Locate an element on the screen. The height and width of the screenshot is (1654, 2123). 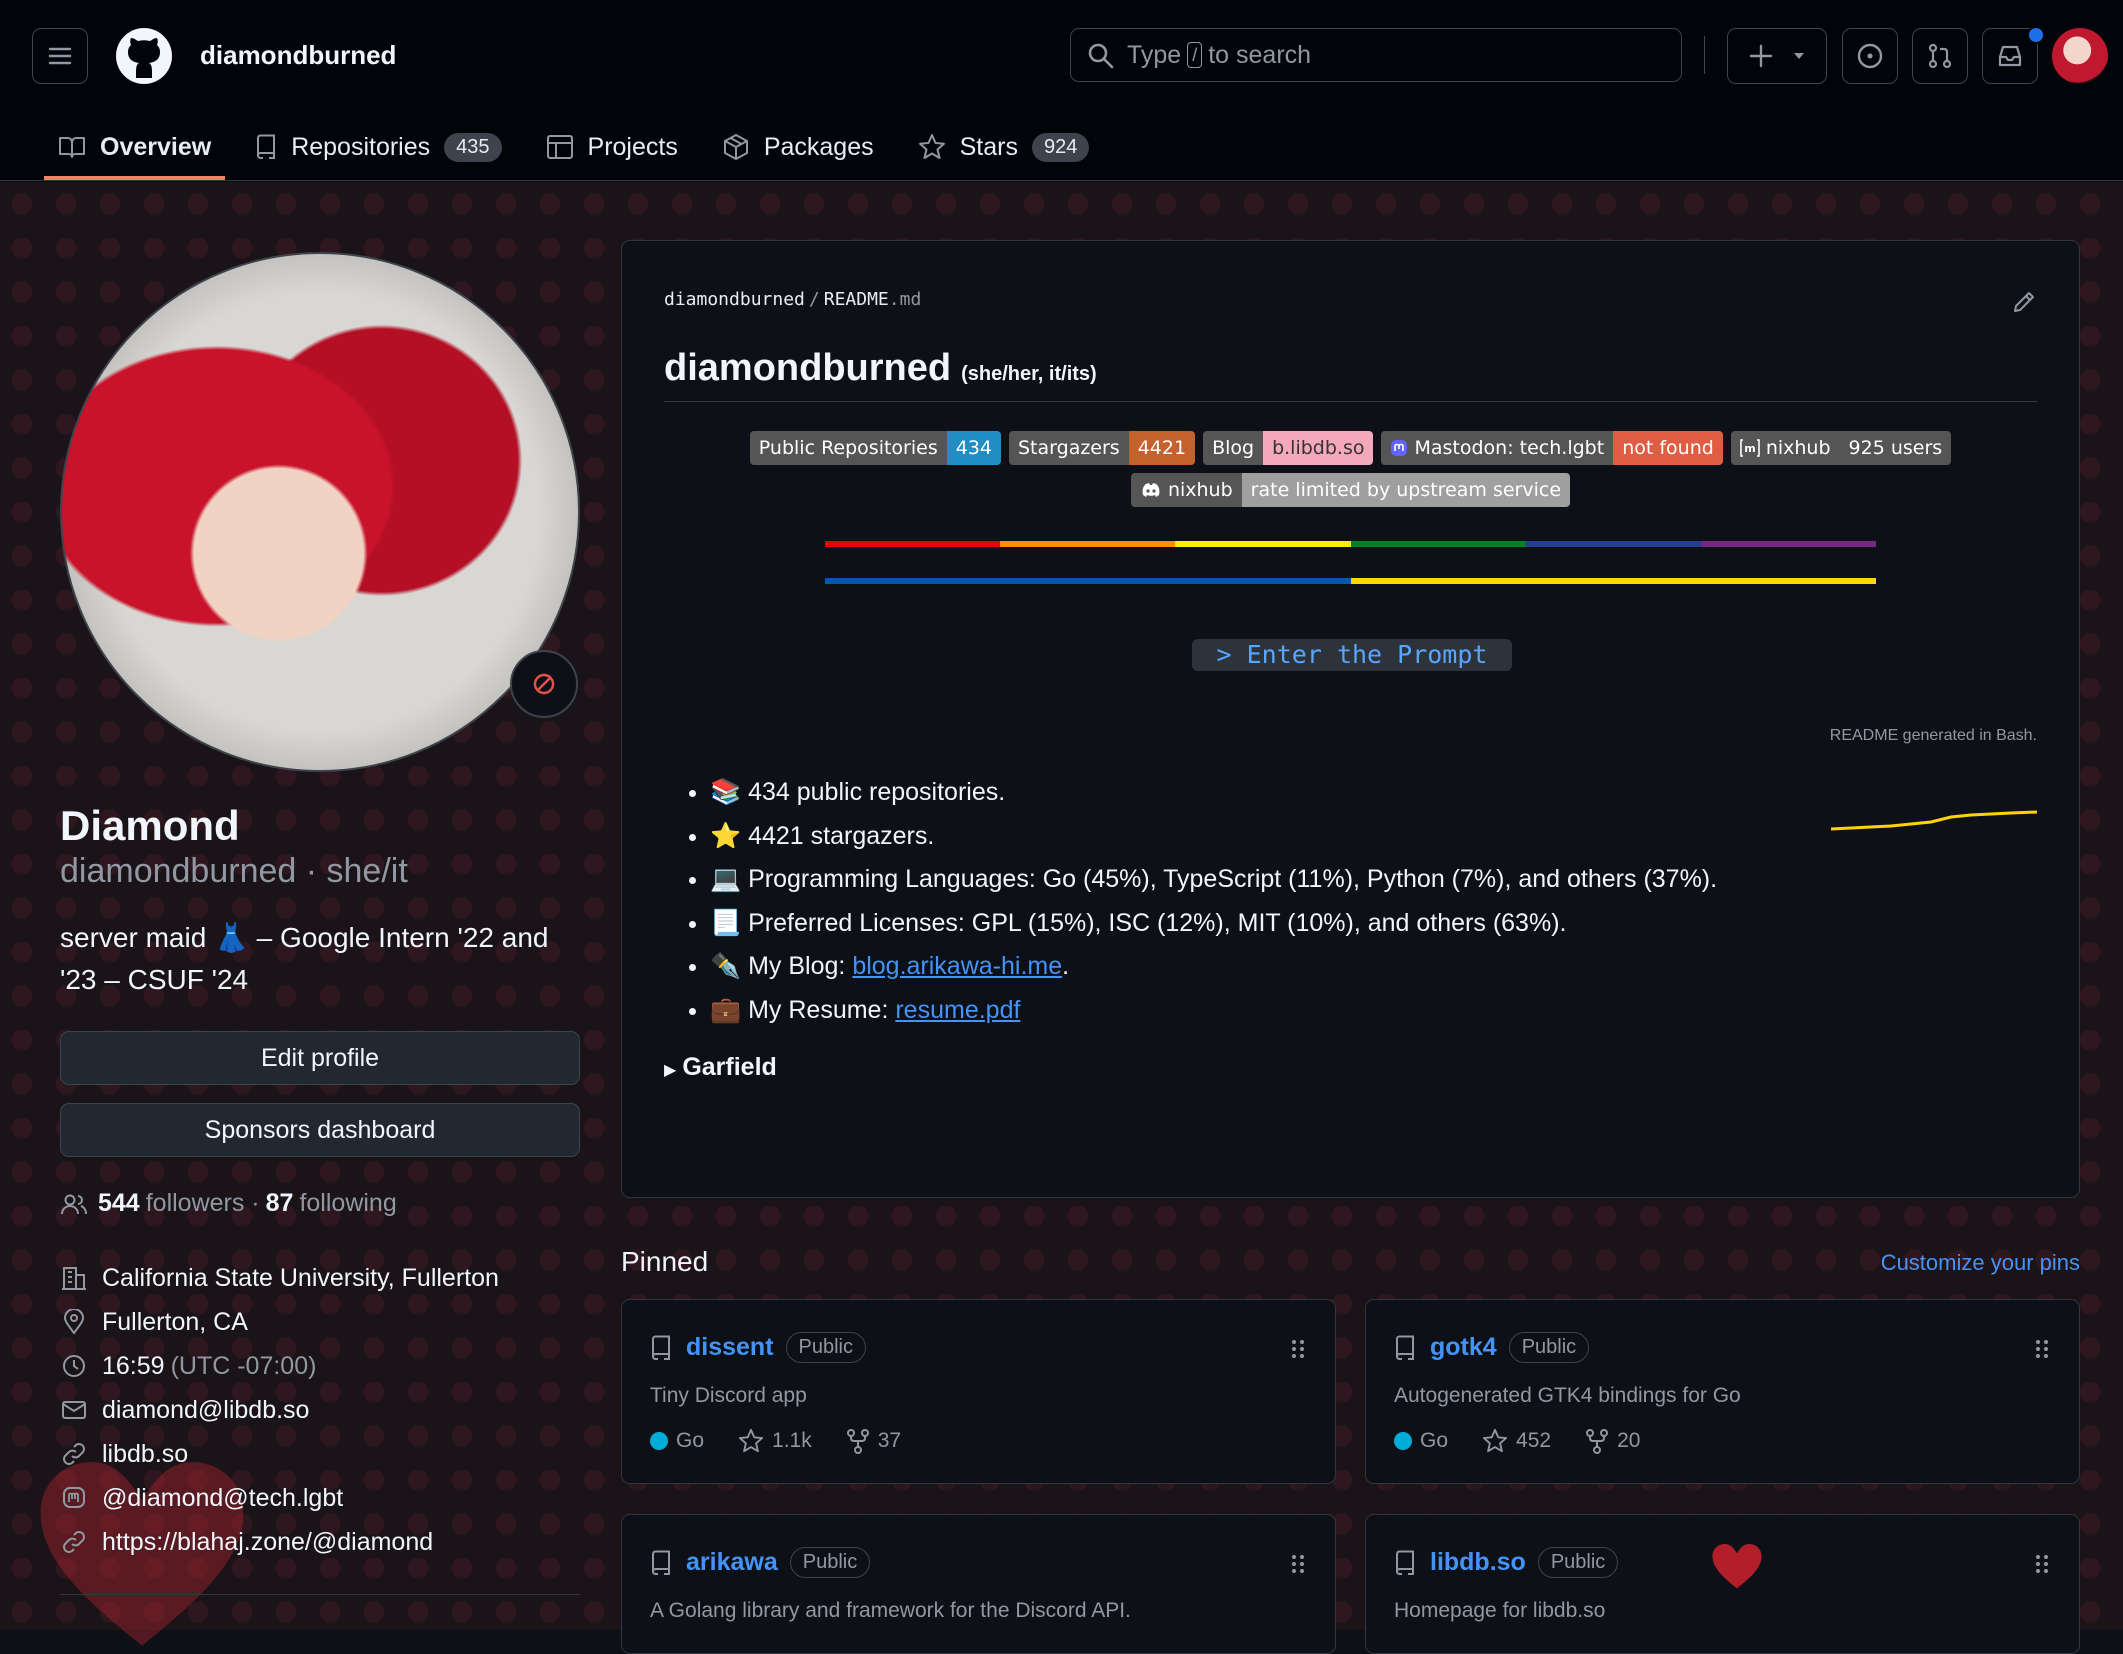
issue-opened-icon is located at coordinates (1870, 56).